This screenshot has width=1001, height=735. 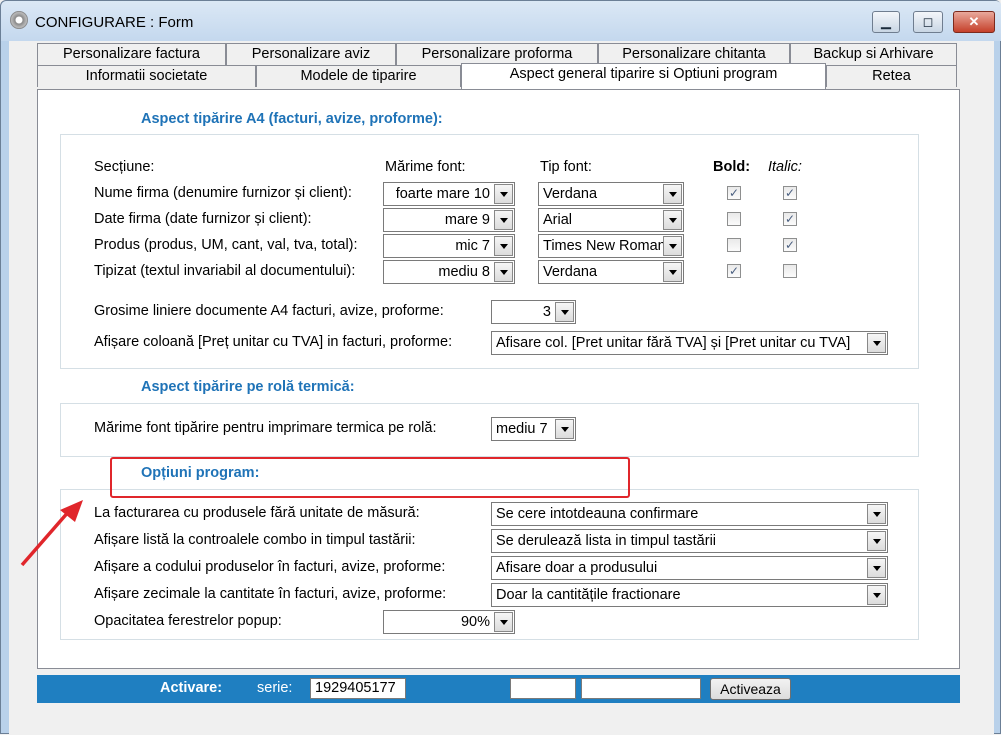 I want to click on highlight-box, so click(x=370, y=477).